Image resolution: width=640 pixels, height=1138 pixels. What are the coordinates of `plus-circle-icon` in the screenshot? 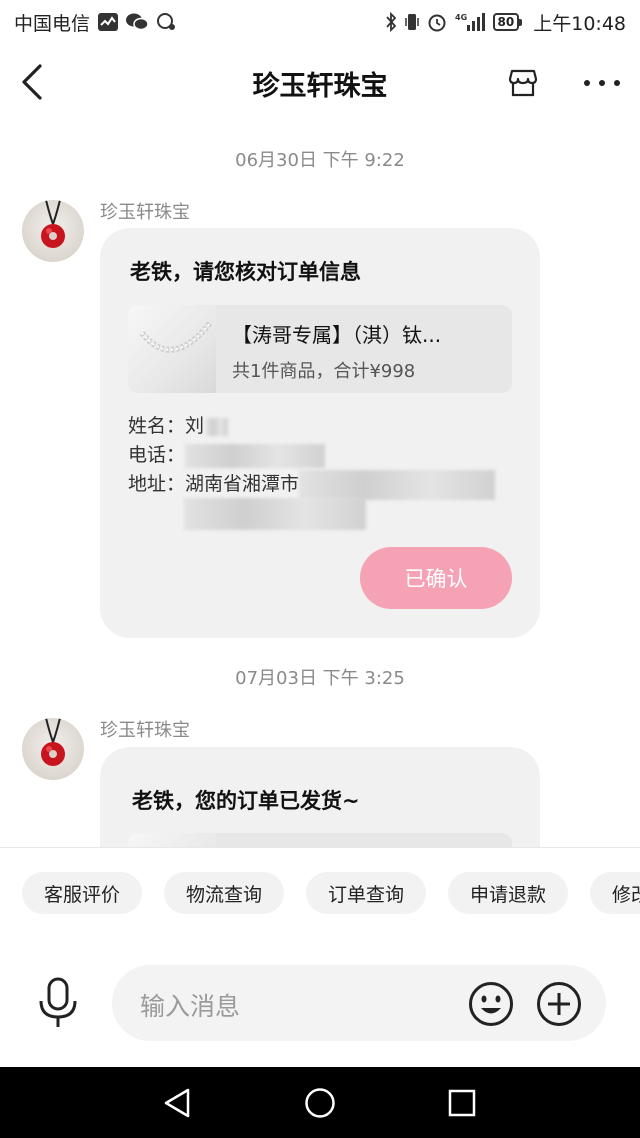 It's located at (559, 1004).